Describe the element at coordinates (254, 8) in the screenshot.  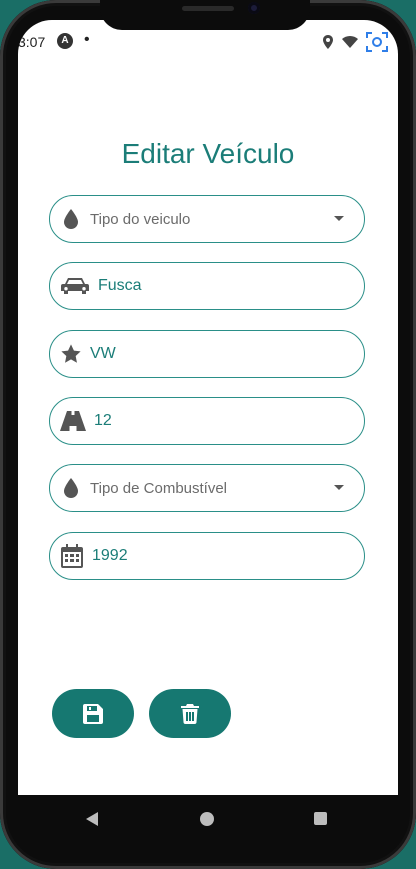
I see `camera-icon` at that location.